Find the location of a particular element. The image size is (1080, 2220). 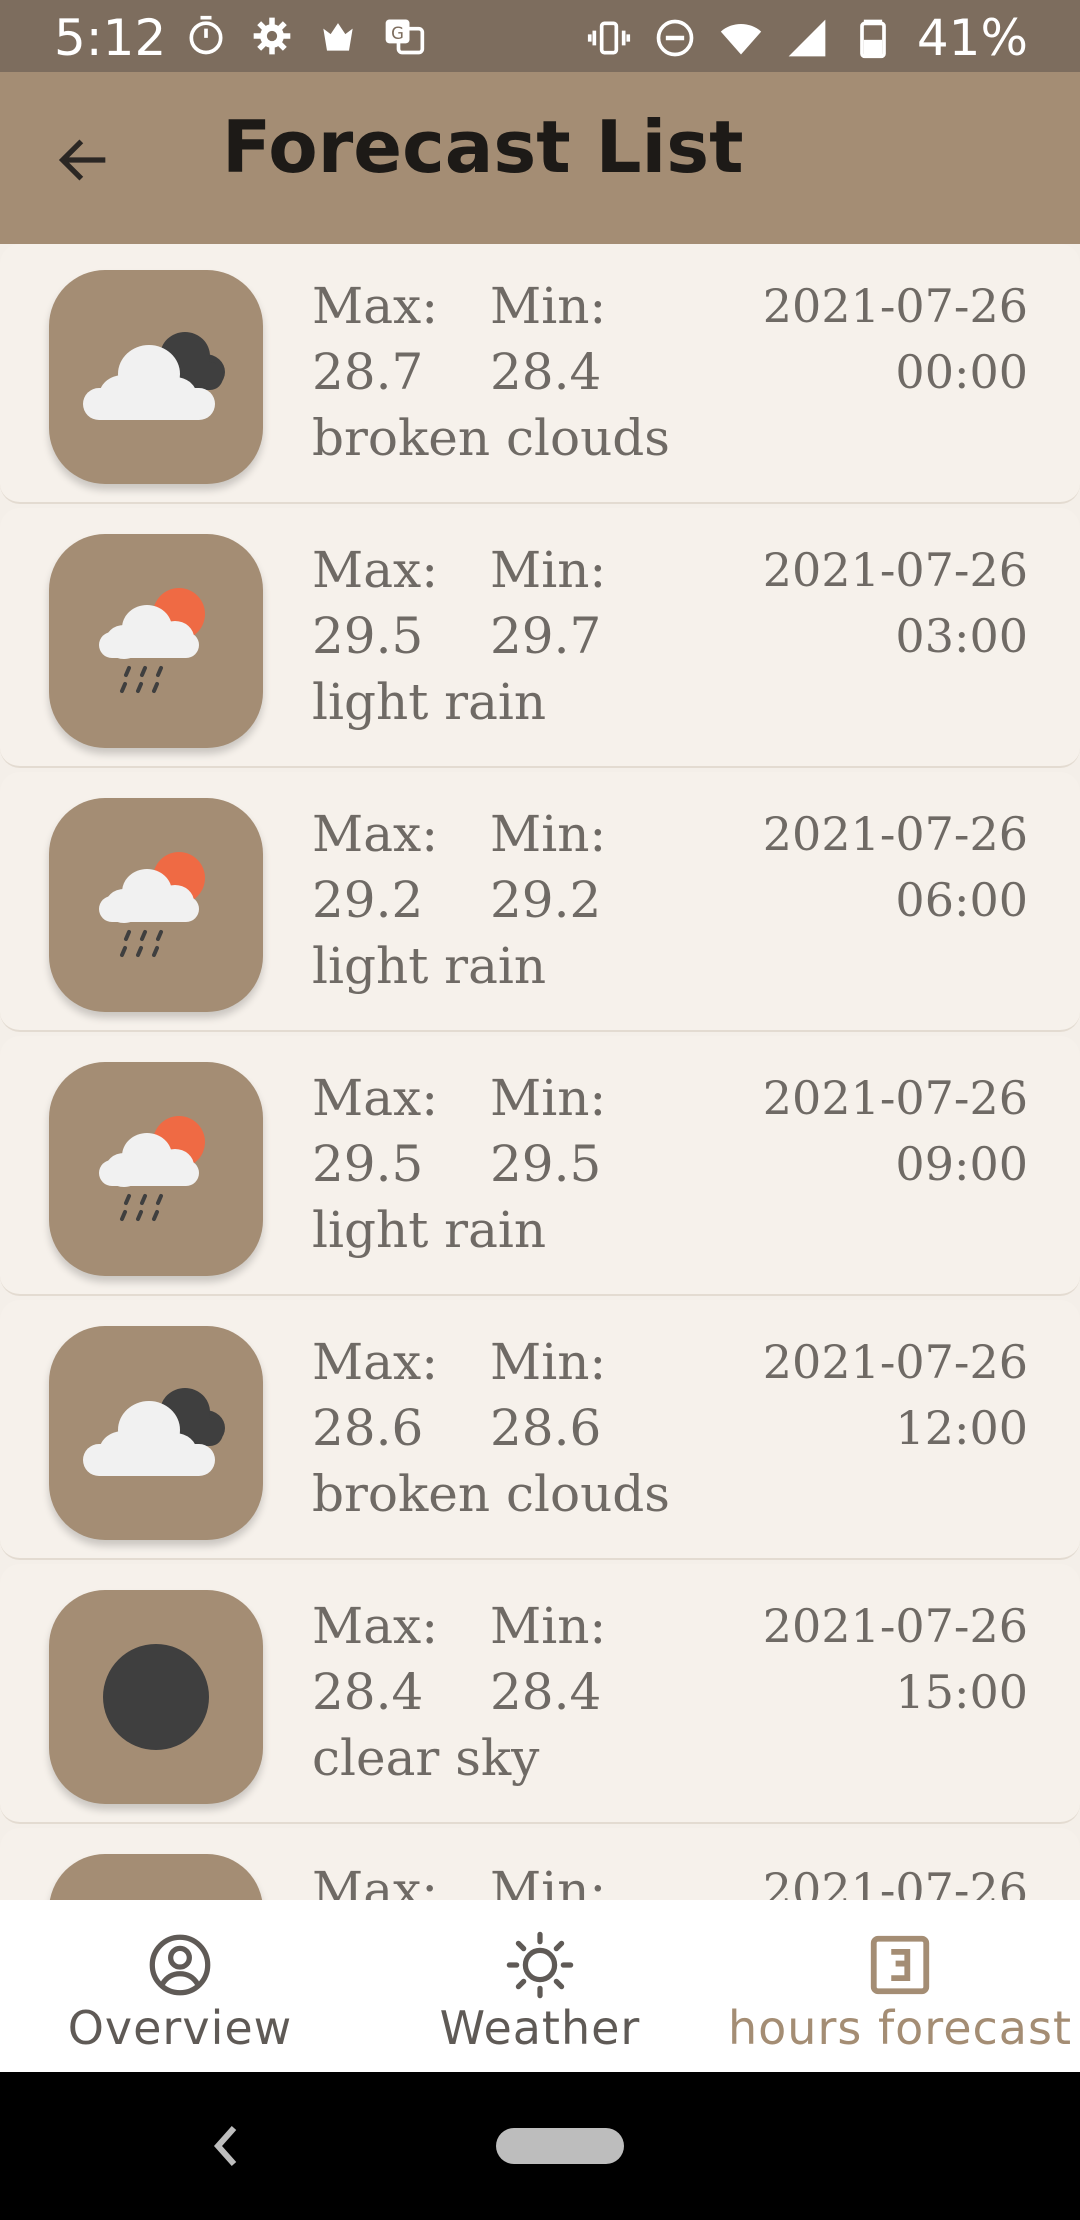

status-system-icons: 41% is located at coordinates (807, 38).